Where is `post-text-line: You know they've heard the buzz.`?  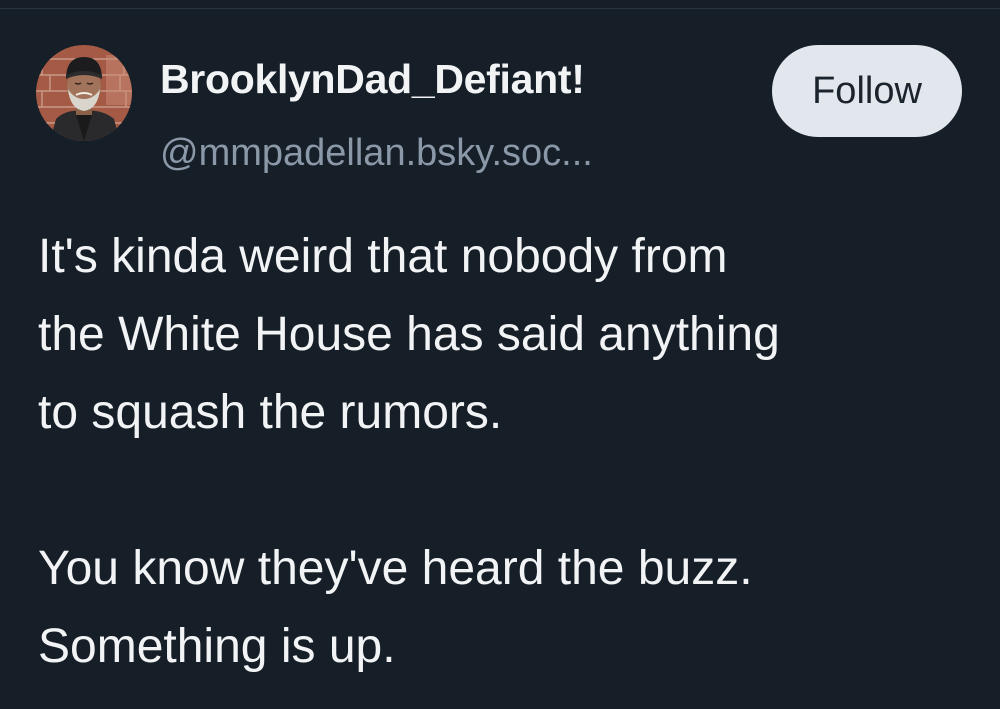 post-text-line: You know they've heard the buzz. is located at coordinates (395, 568).